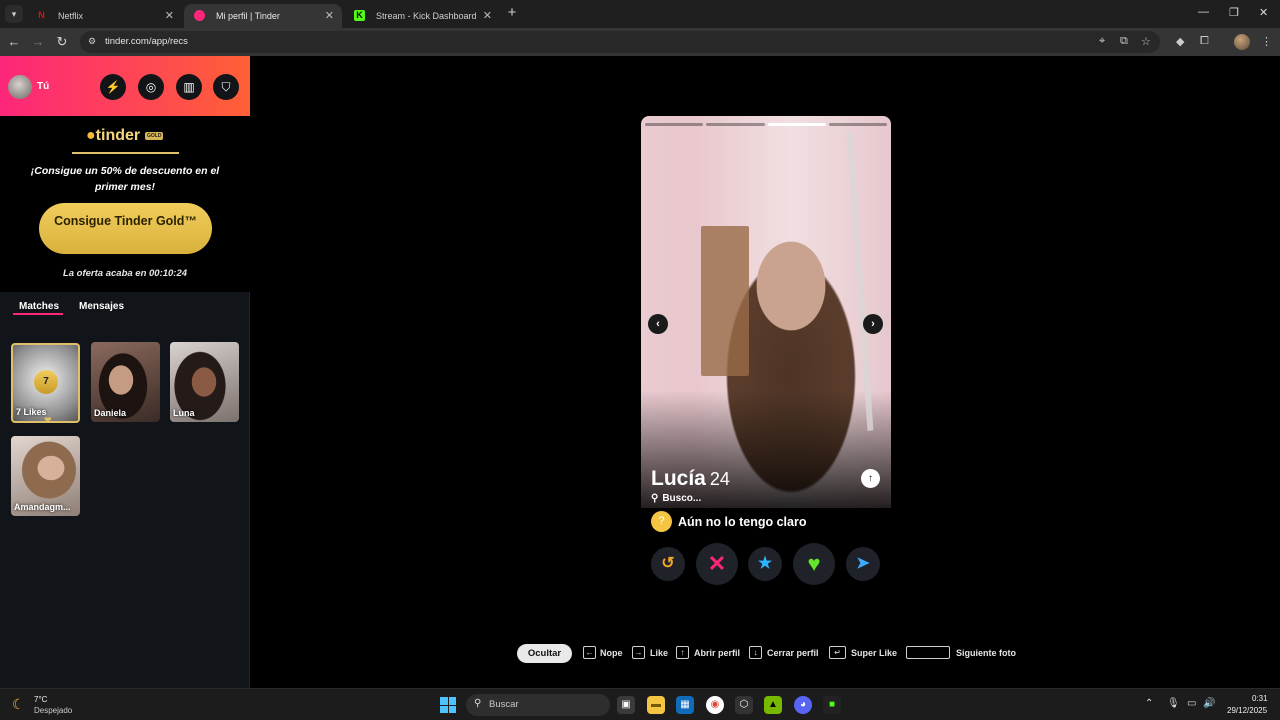 Image resolution: width=1280 pixels, height=720 pixels. I want to click on weather-temp: 7°C, so click(40, 699).